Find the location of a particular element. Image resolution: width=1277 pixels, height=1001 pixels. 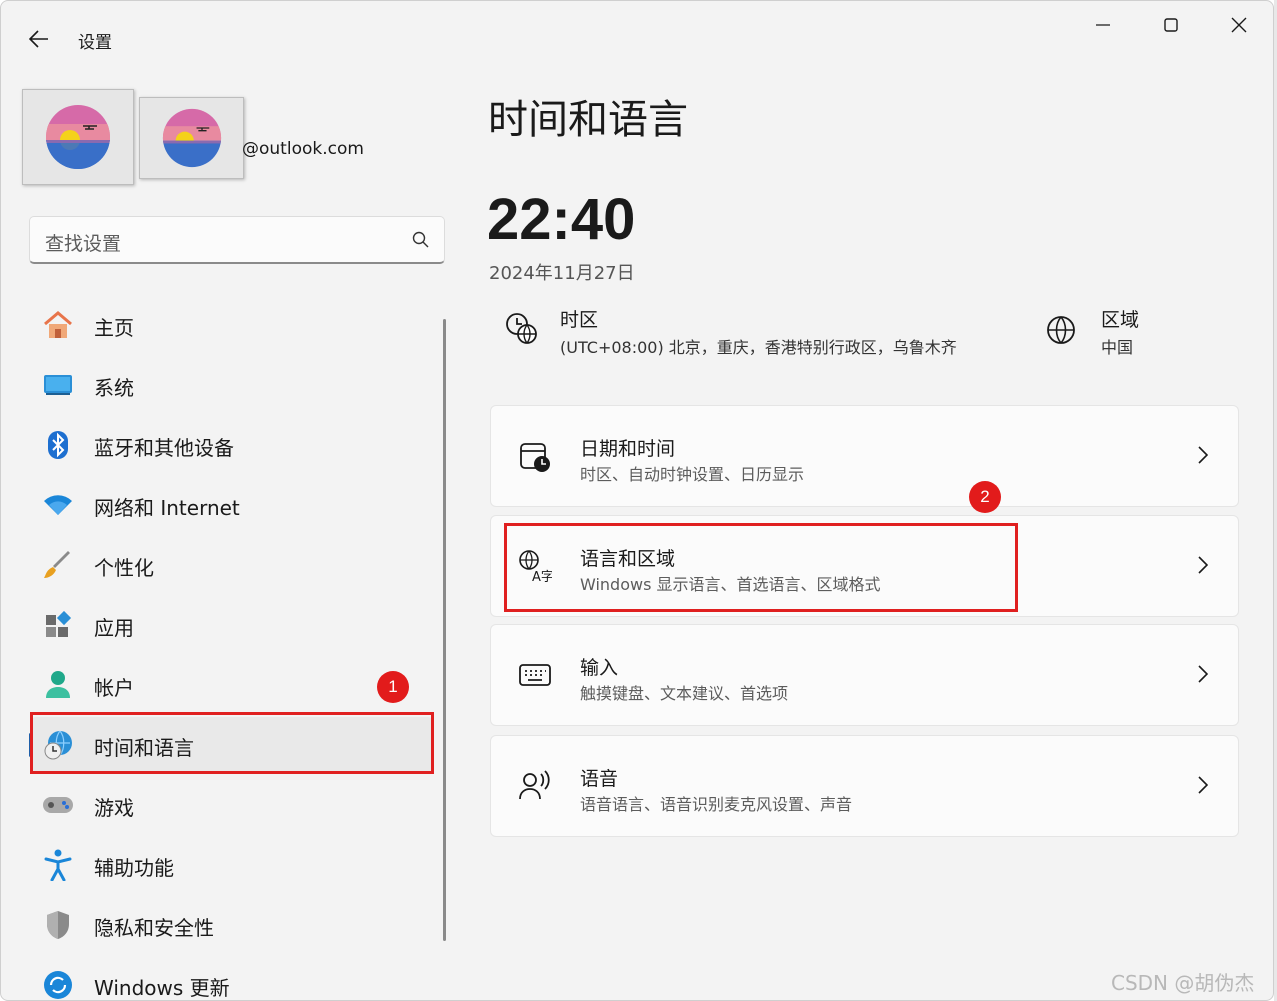

sidebar-item-label: 帐户 is located at coordinates (114, 688).